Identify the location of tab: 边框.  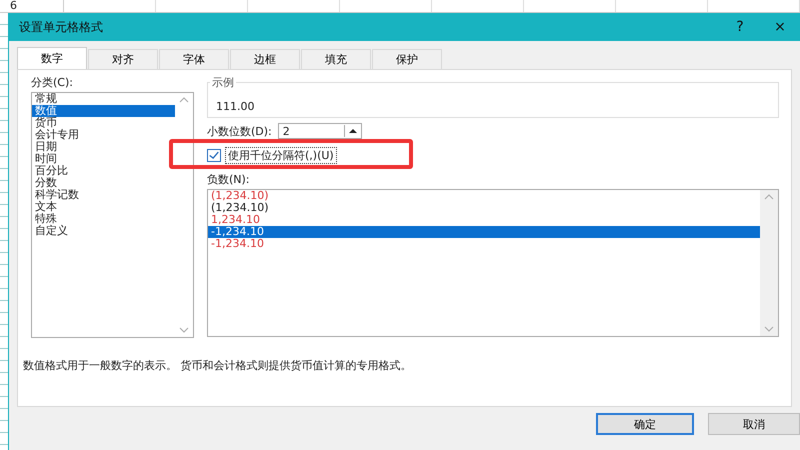
(265, 59).